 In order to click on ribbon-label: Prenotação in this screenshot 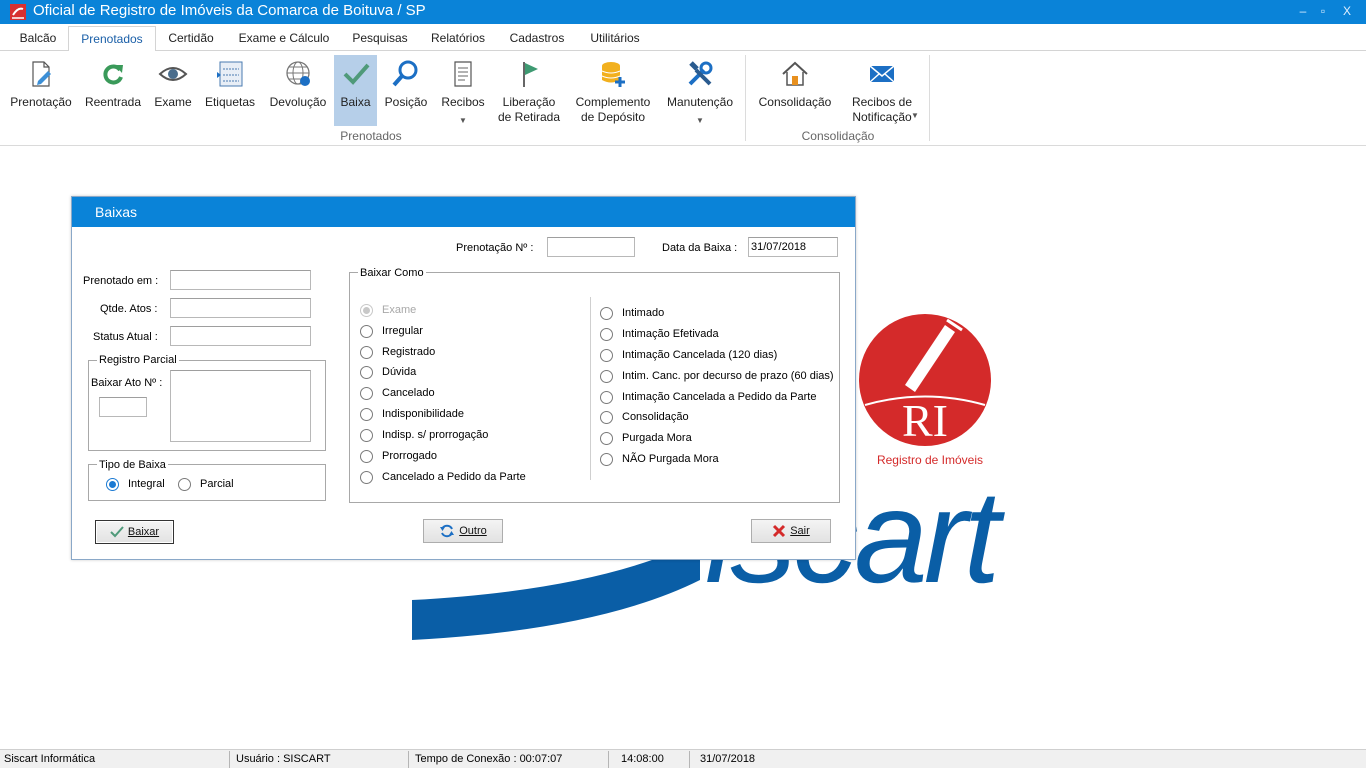, I will do `click(41, 102)`.